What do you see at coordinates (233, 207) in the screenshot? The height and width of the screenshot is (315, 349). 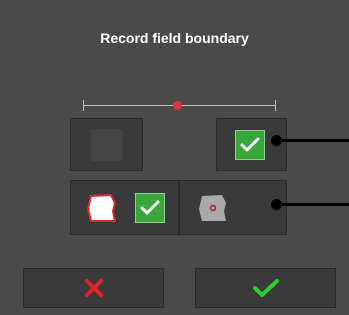 I see `option-row2-right` at bounding box center [233, 207].